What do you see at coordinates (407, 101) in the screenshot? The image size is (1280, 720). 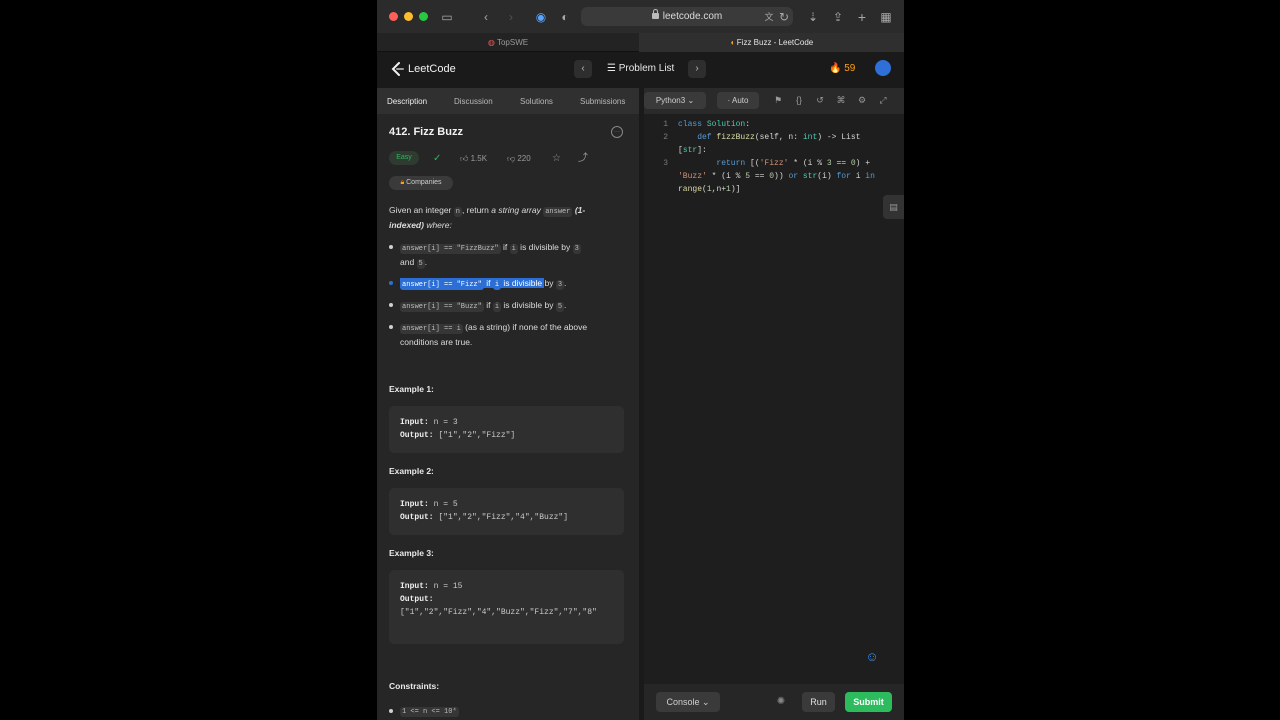 I see `tab-description: Description` at bounding box center [407, 101].